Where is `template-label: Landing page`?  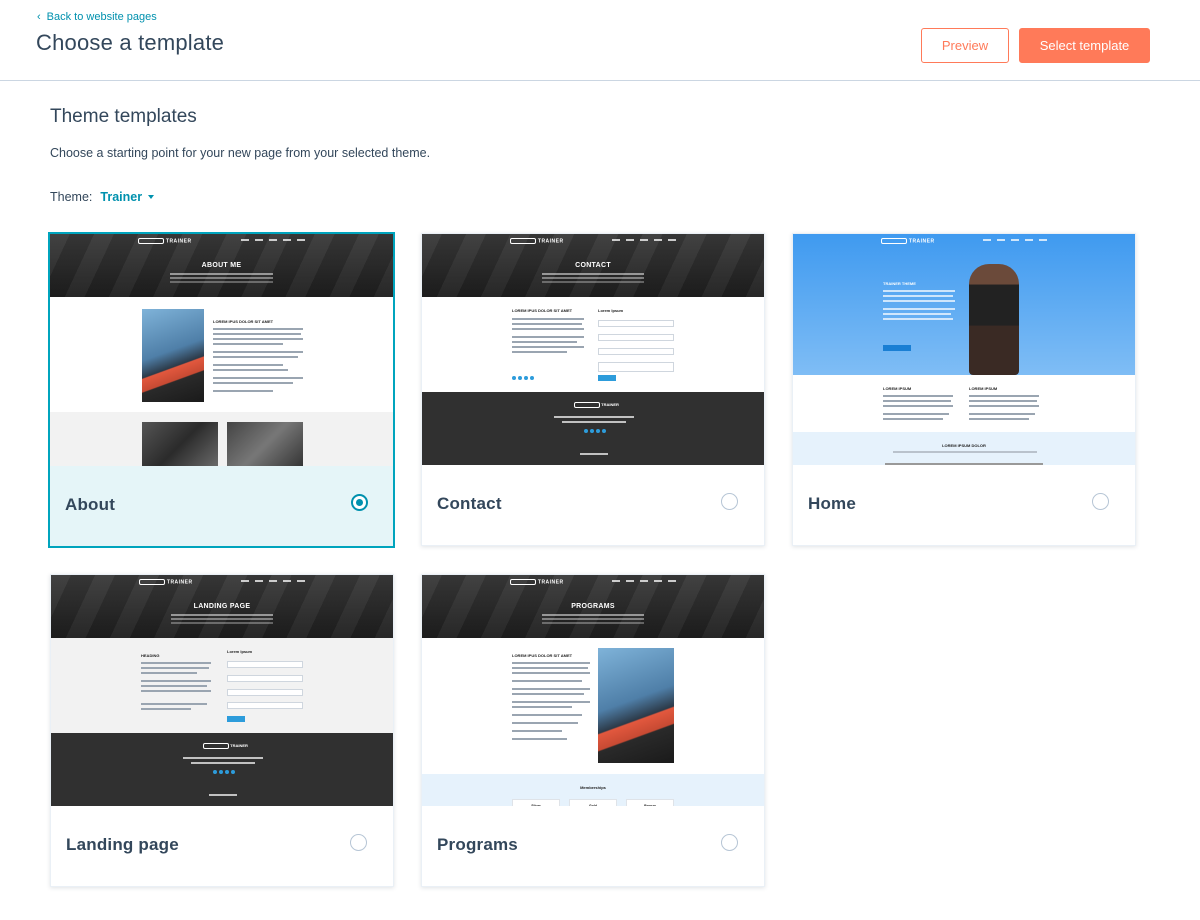
template-label: Landing page is located at coordinates (122, 844).